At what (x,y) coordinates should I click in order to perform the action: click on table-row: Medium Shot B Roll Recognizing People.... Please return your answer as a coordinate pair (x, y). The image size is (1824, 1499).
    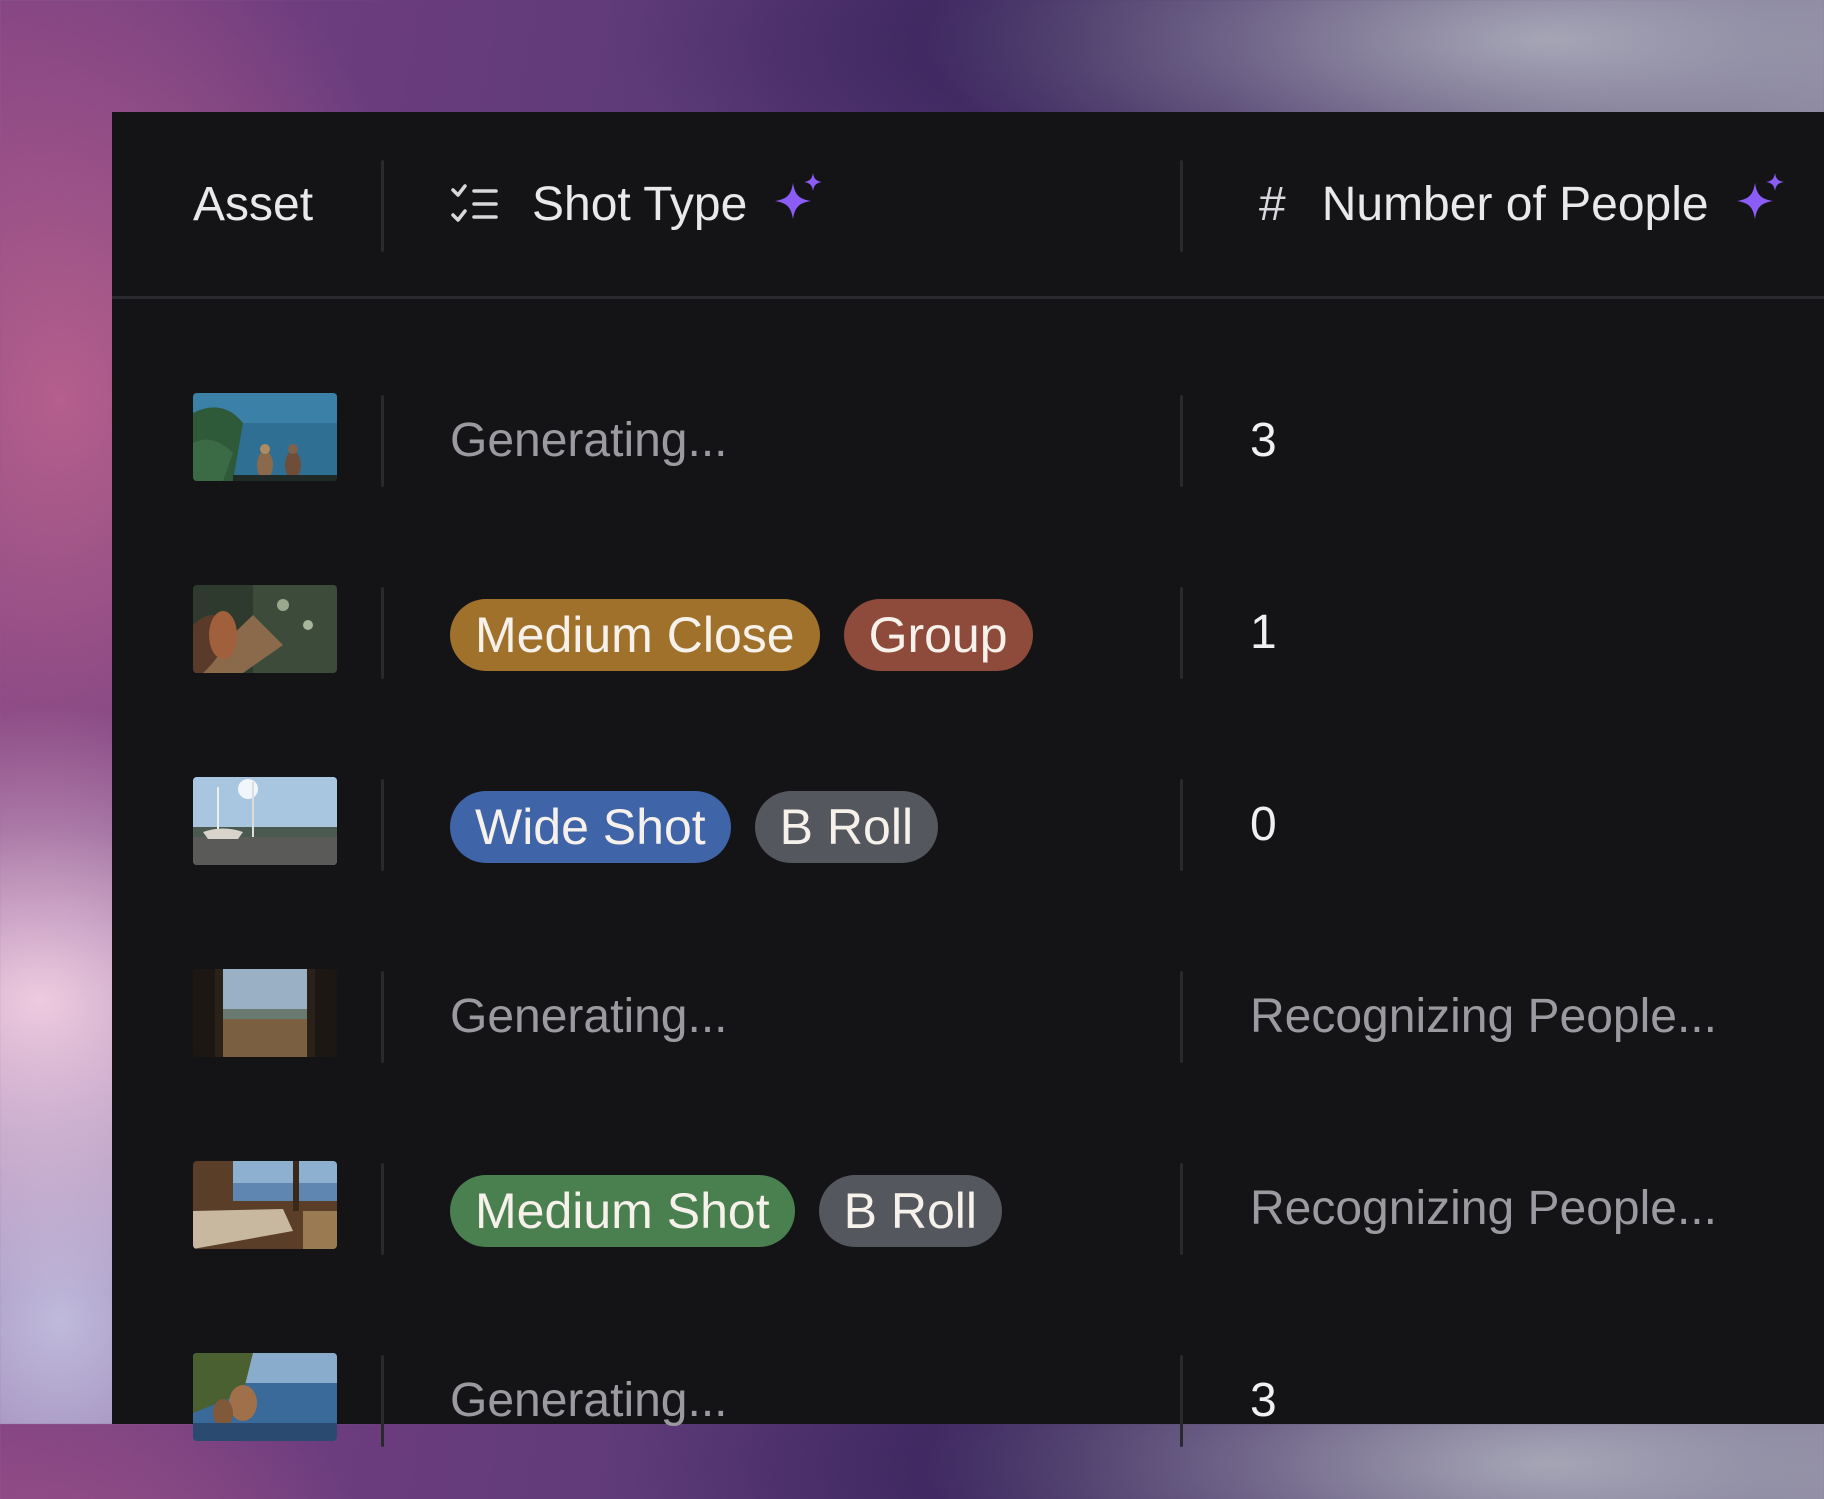
    Looking at the image, I should click on (968, 1211).